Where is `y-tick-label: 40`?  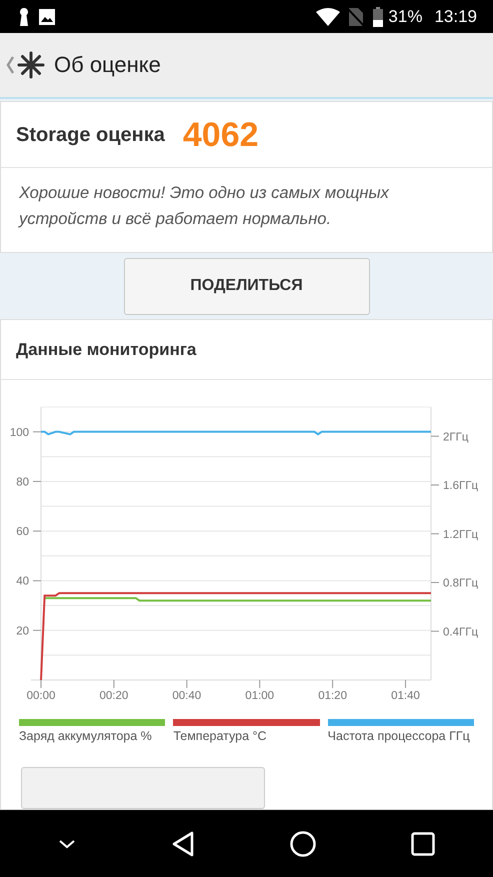
y-tick-label: 40 is located at coordinates (22, 582).